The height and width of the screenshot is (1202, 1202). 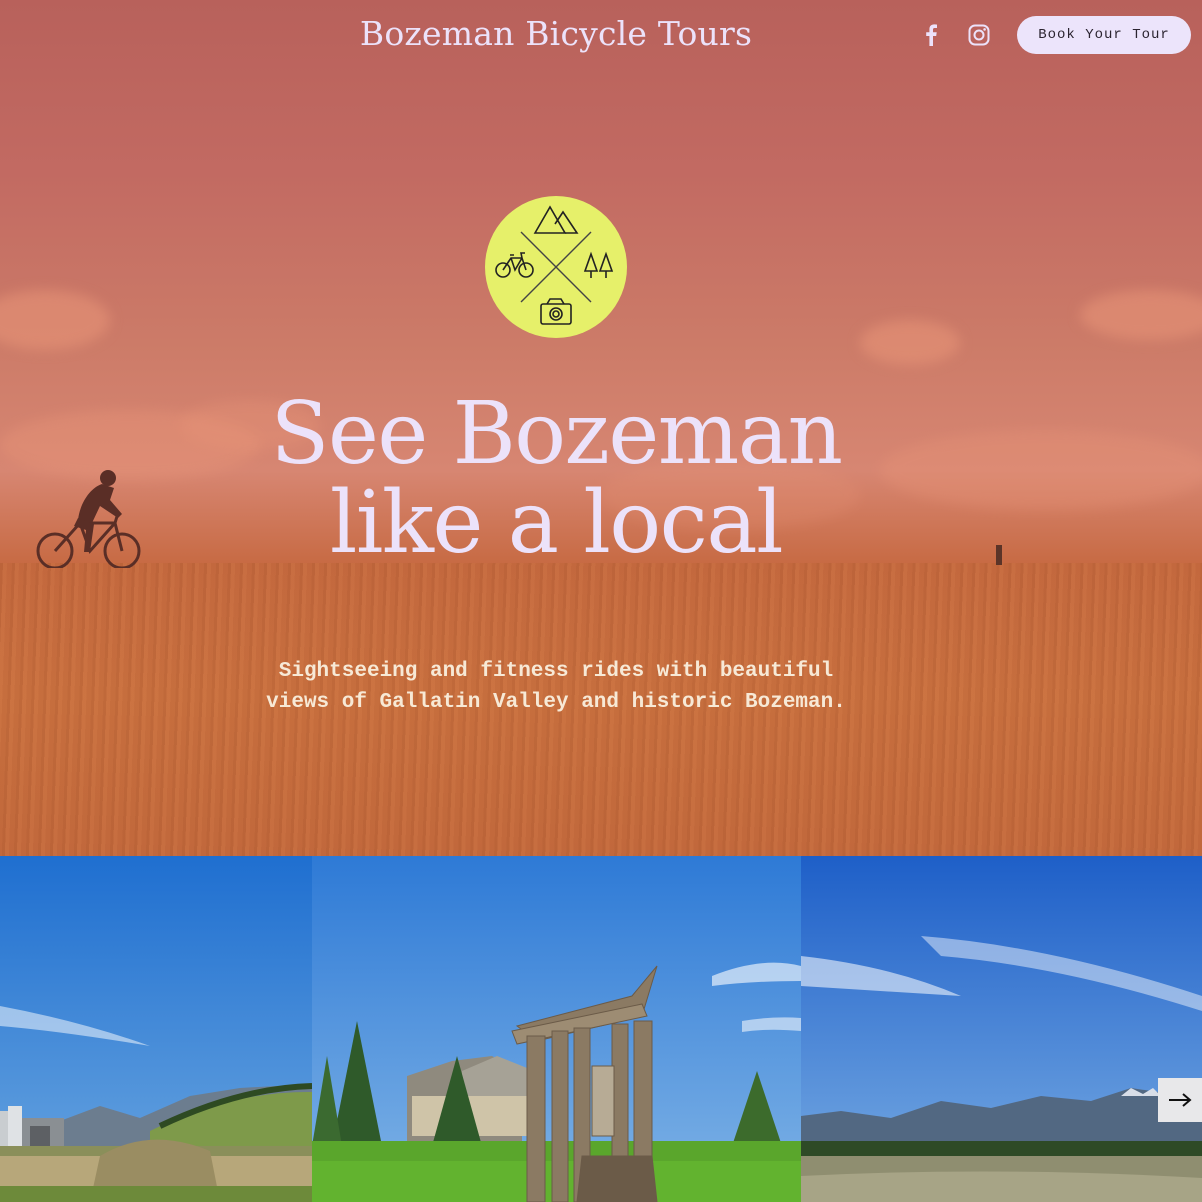 What do you see at coordinates (156, 1029) in the screenshot?
I see `grain-elevator-photo` at bounding box center [156, 1029].